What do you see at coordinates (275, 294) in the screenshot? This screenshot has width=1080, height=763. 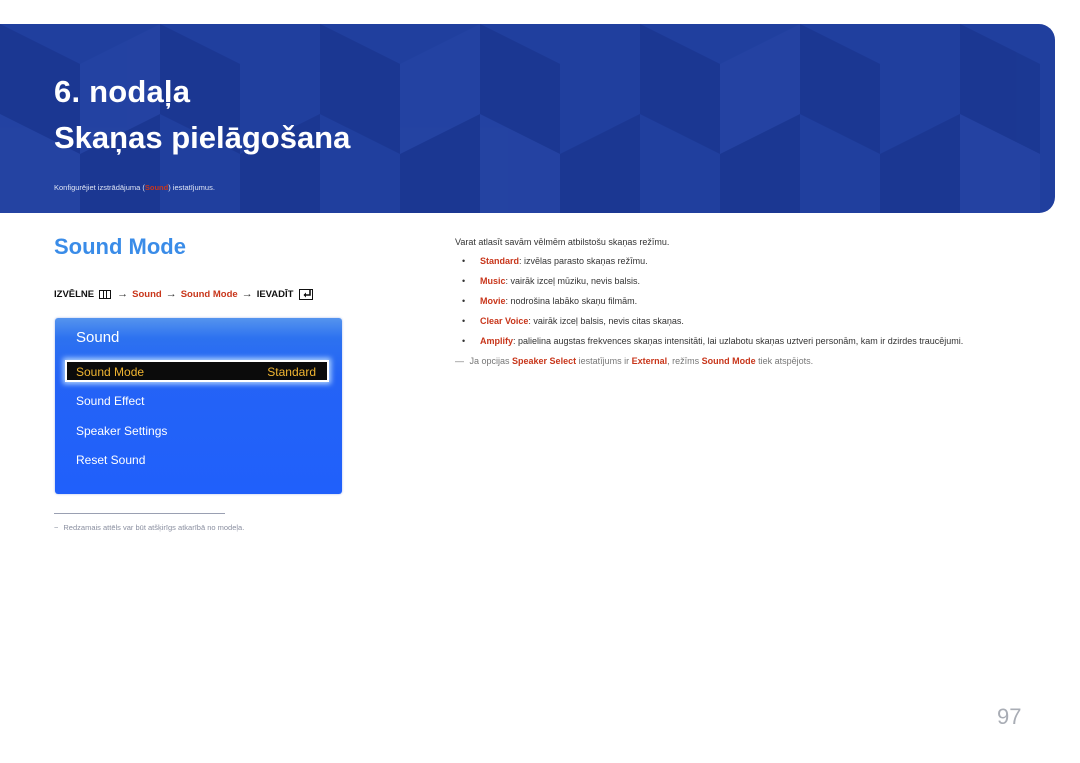 I see `enter-label: IEVADĪT` at bounding box center [275, 294].